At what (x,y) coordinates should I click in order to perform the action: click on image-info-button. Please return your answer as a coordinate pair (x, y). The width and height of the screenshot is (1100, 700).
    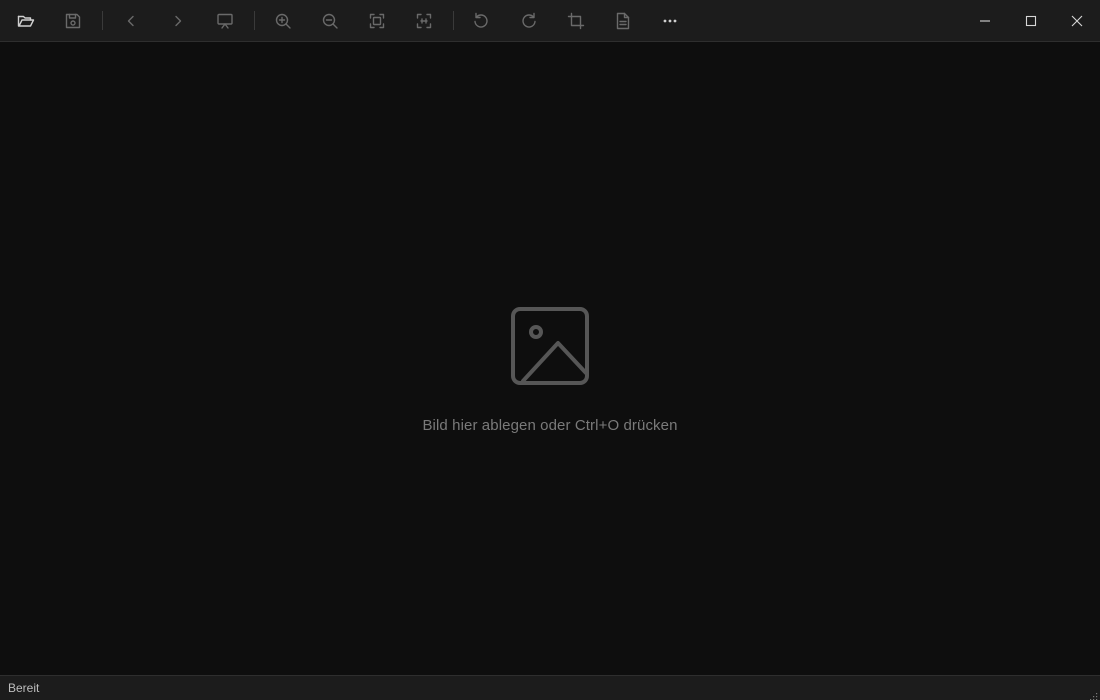
    Looking at the image, I should click on (623, 20).